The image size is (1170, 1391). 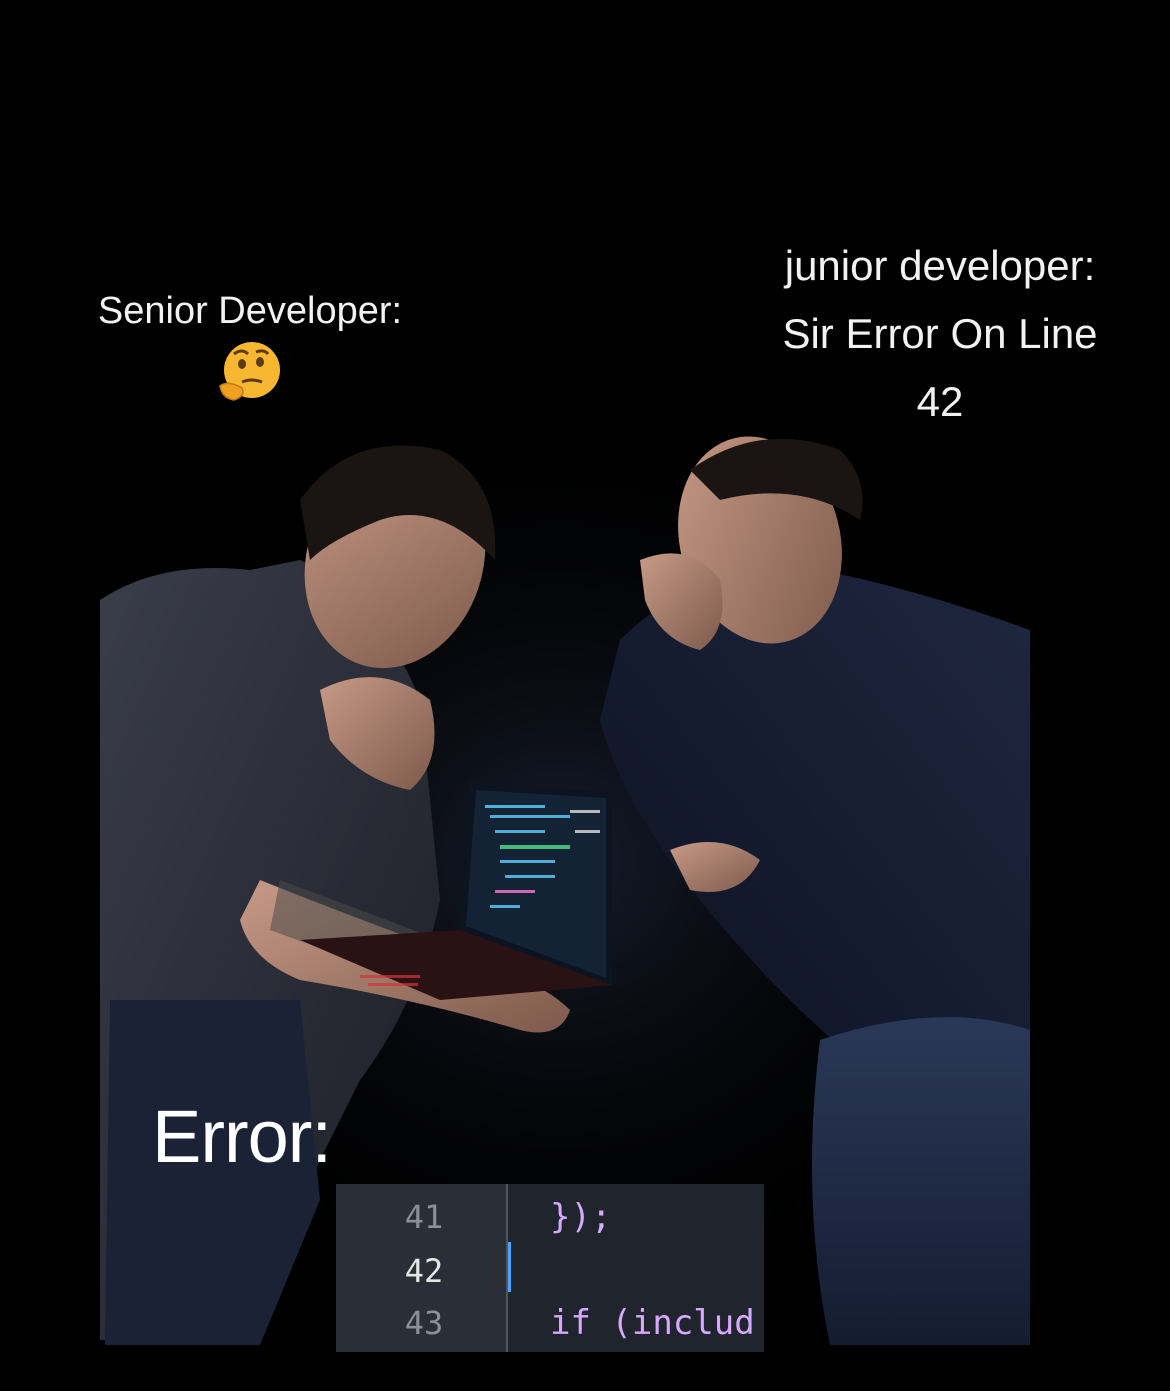 I want to click on line-number: 43, so click(x=424, y=1323).